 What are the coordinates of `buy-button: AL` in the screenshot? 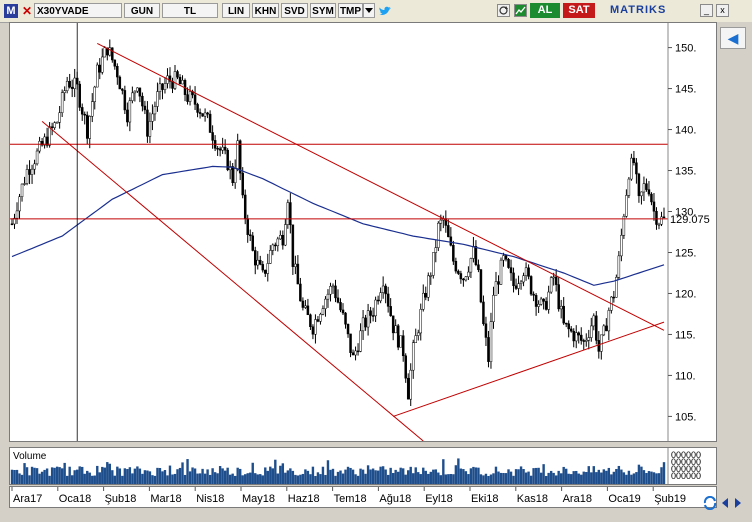 It's located at (545, 10).